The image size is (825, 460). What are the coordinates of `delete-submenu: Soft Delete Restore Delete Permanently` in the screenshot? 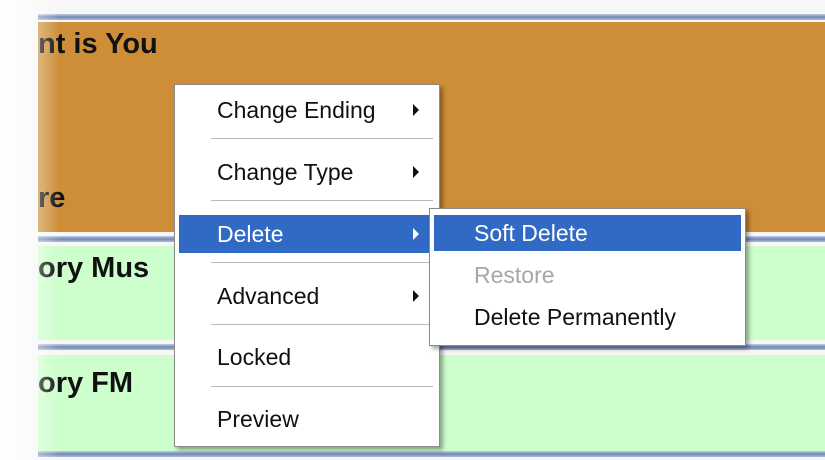 It's located at (587, 277).